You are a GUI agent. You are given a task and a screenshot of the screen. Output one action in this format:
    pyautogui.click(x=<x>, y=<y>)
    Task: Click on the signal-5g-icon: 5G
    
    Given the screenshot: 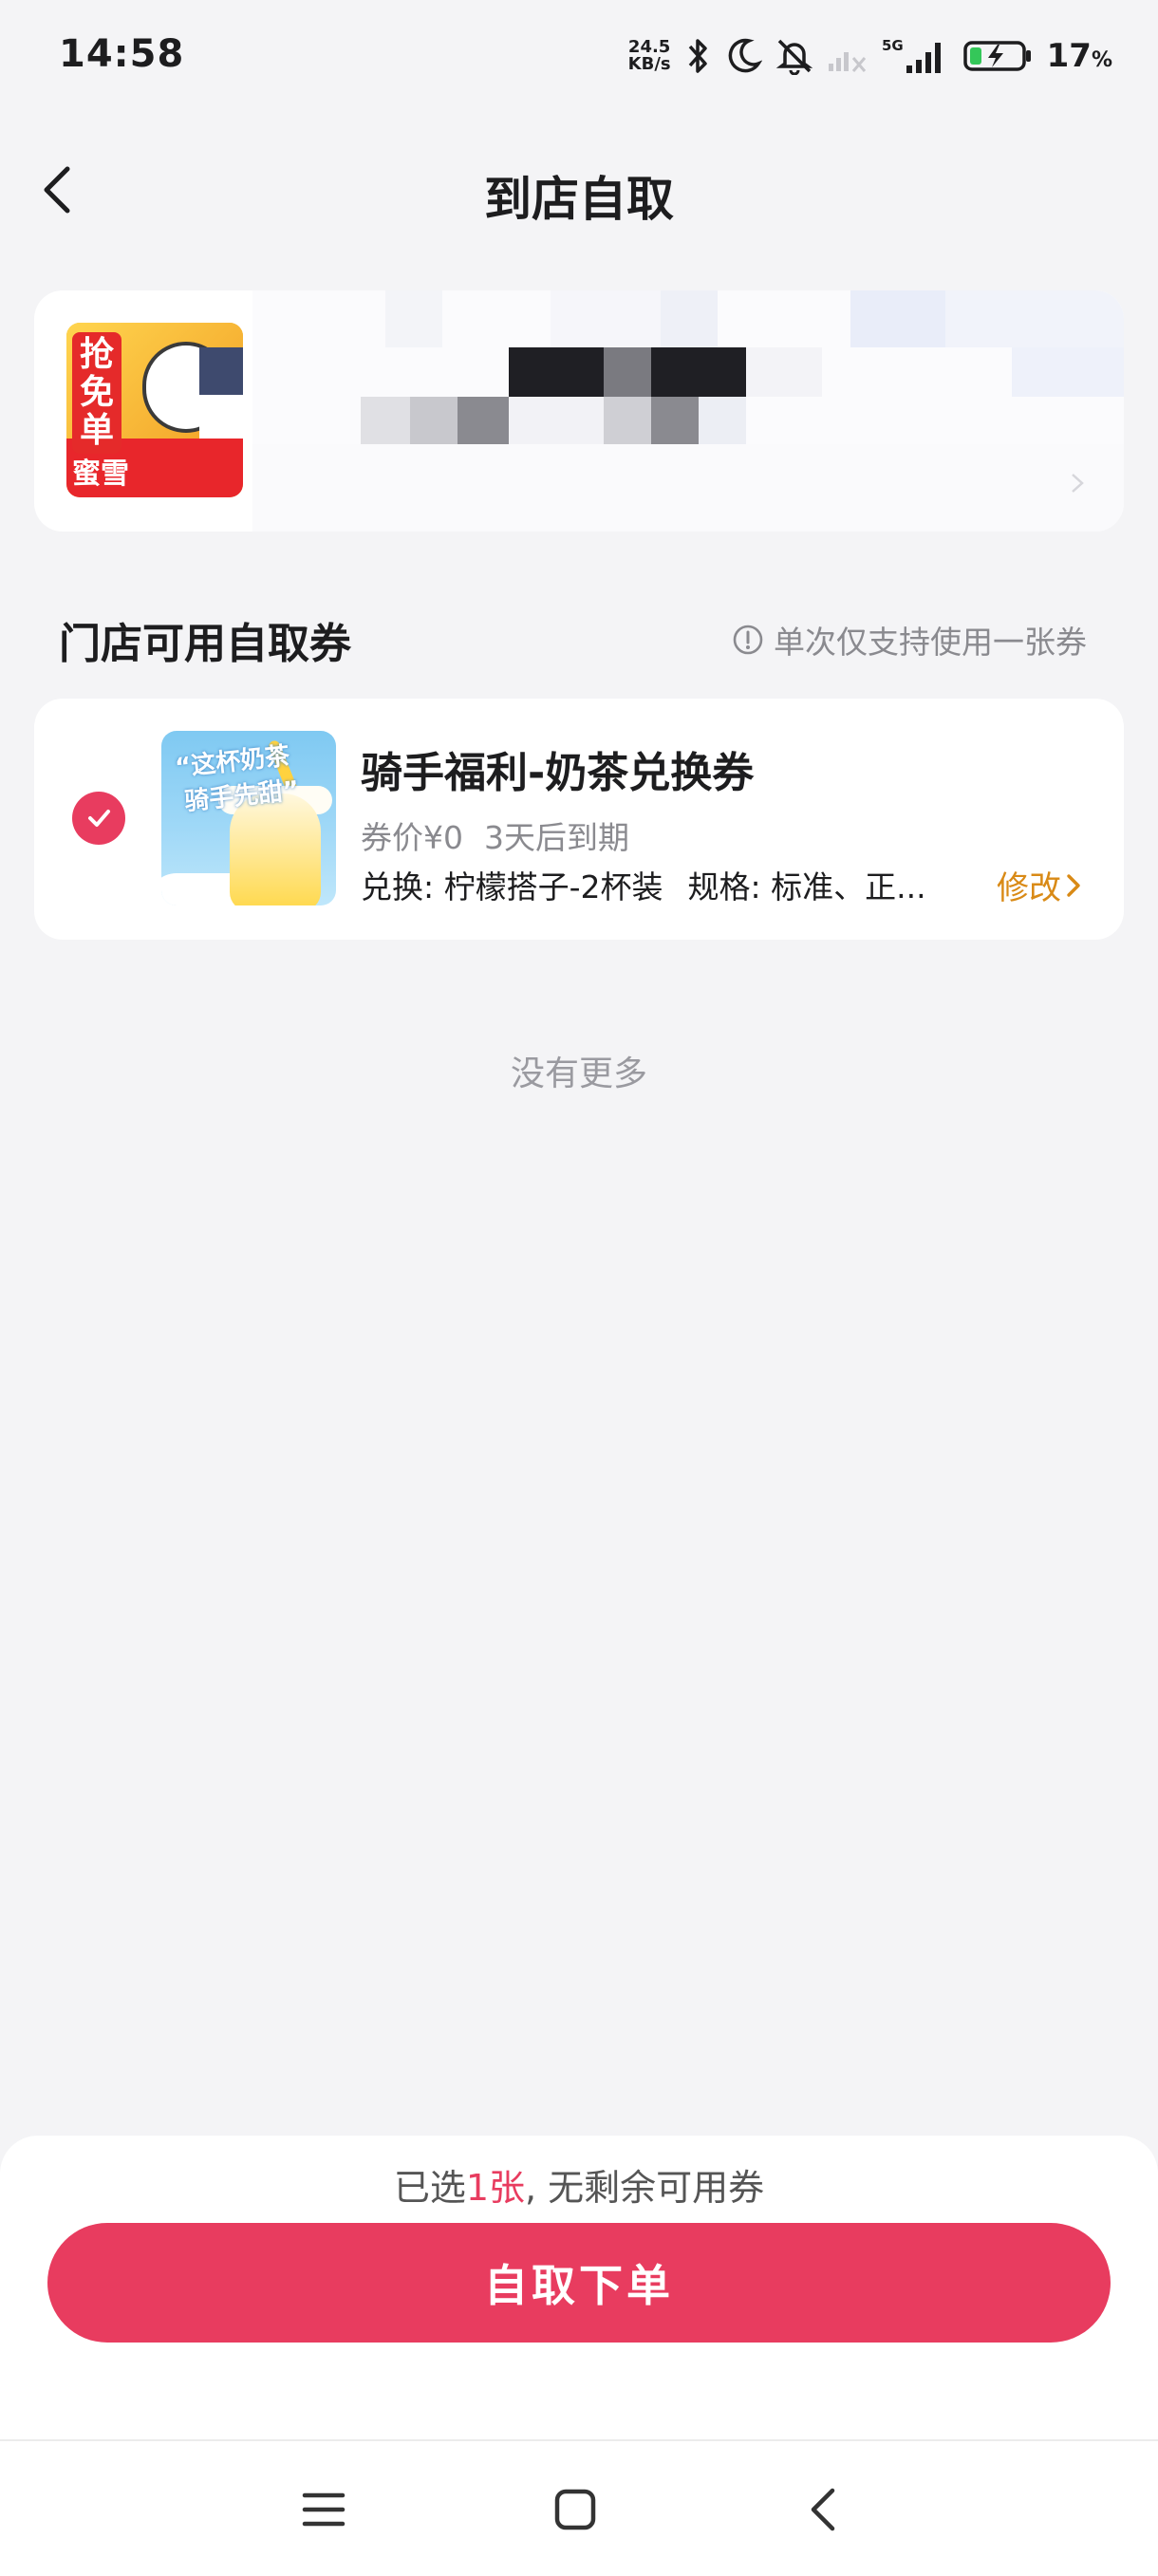 What is the action you would take?
    pyautogui.click(x=911, y=55)
    